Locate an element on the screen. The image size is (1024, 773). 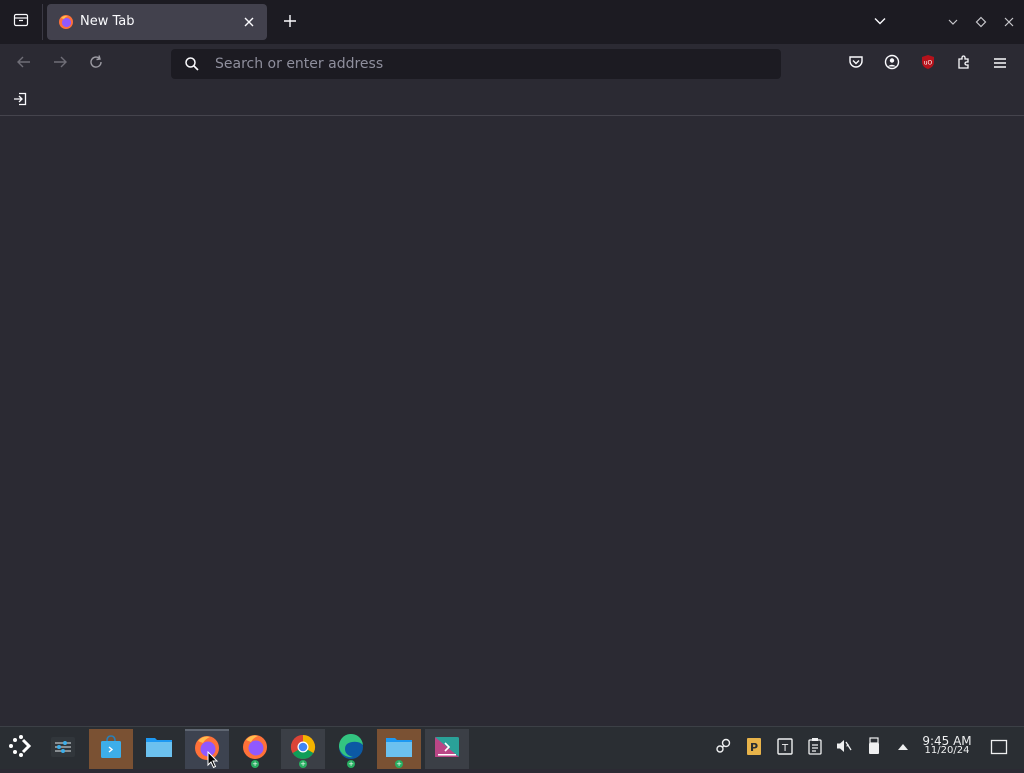
forward-button is located at coordinates (60, 64).